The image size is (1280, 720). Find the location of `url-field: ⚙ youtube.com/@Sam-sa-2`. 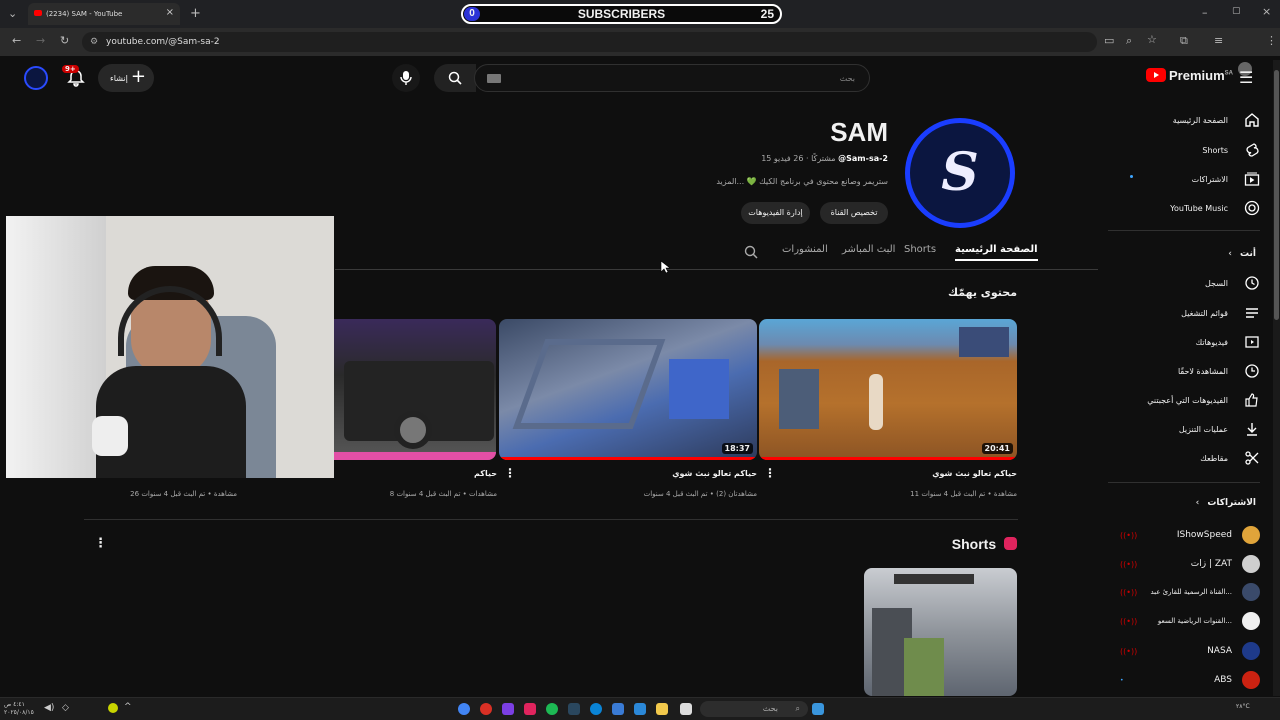

url-field: ⚙ youtube.com/@Sam-sa-2 is located at coordinates (589, 42).